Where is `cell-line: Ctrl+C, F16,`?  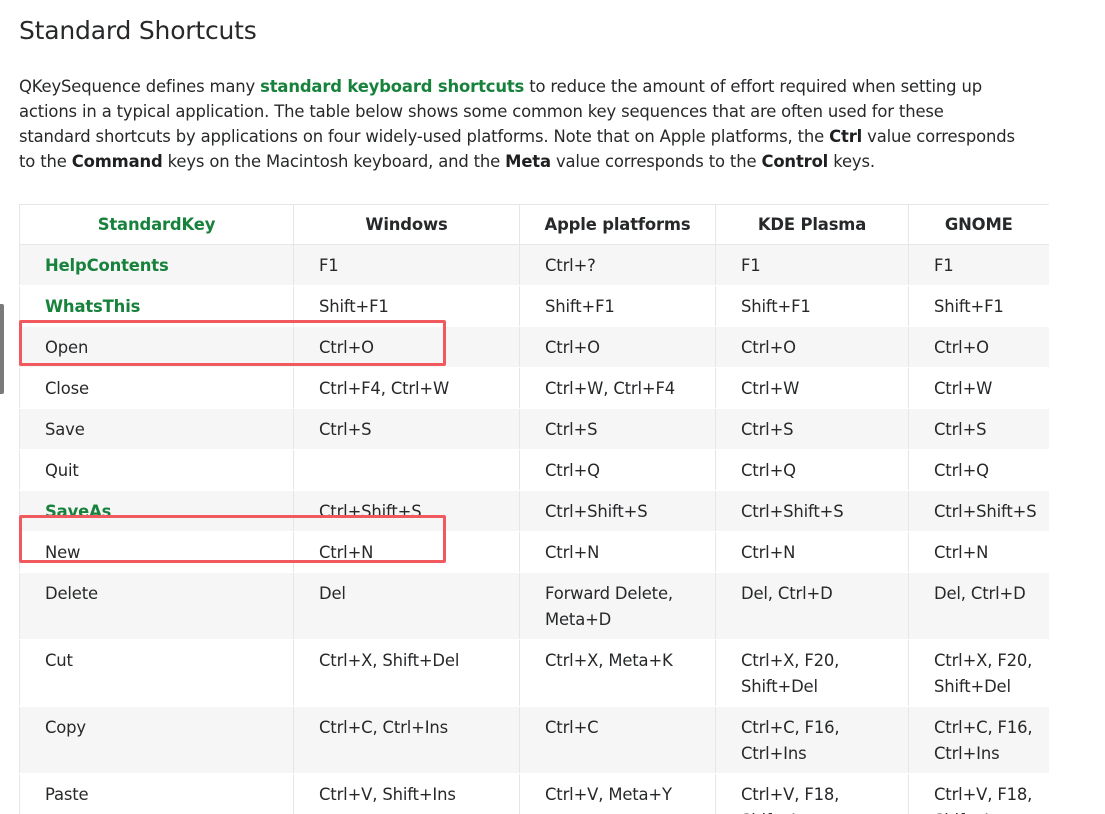
cell-line: Ctrl+C, F16, is located at coordinates (790, 727).